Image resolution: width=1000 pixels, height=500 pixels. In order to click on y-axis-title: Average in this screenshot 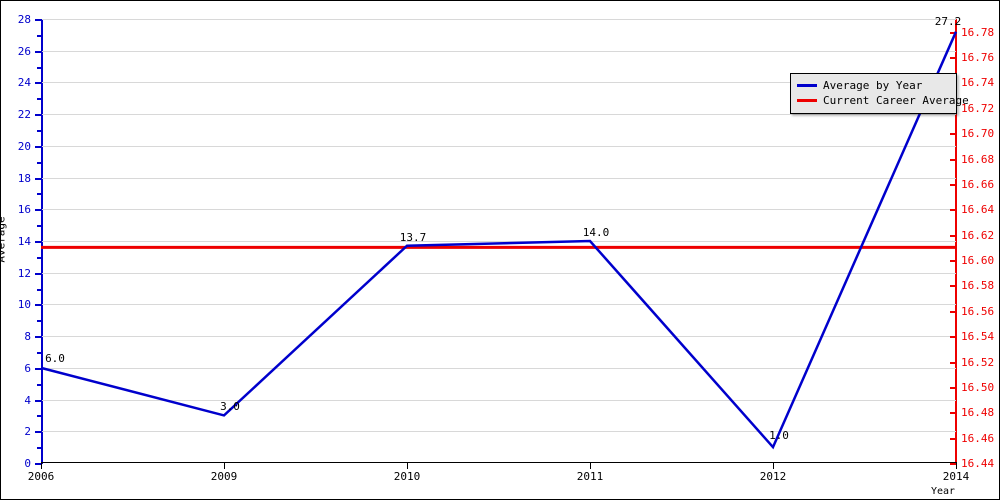, I will do `click(4, 239)`.